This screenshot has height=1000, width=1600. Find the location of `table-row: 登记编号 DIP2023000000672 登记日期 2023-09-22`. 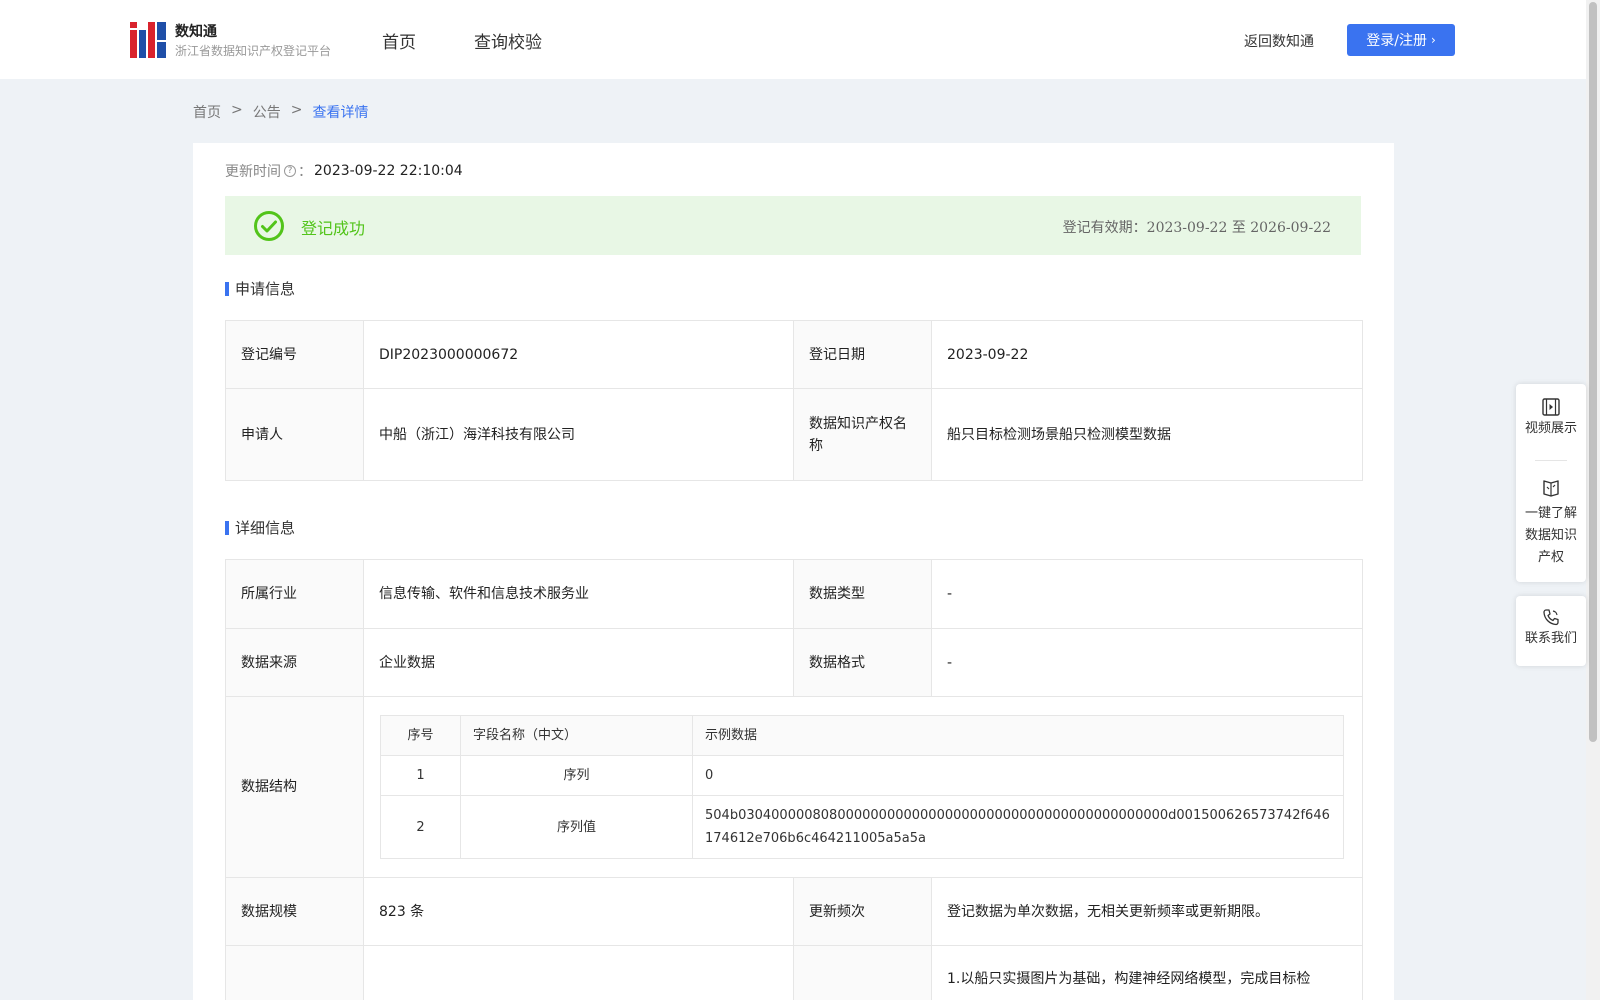

table-row: 登记编号 DIP2023000000672 登记日期 2023-09-22 is located at coordinates (794, 354).